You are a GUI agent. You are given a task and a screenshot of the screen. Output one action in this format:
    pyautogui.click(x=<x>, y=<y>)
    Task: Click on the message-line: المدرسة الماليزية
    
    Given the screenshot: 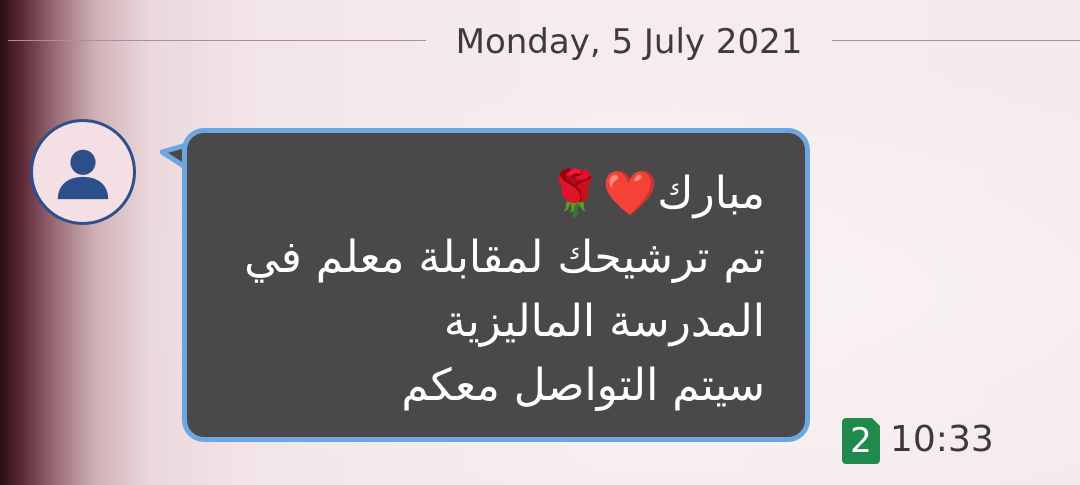 What is the action you would take?
    pyautogui.click(x=604, y=321)
    